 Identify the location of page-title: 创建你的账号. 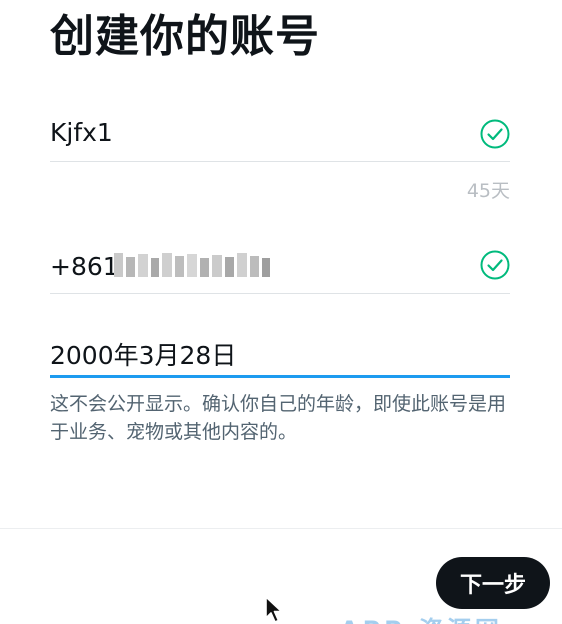
(185, 36).